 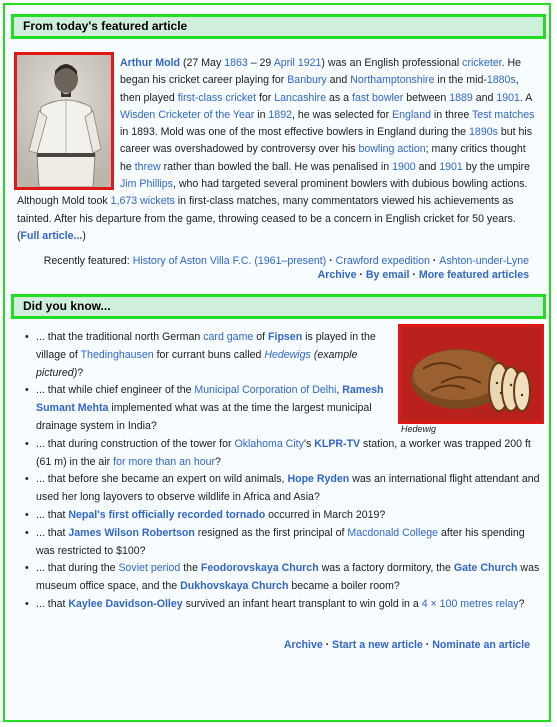 What do you see at coordinates (483, 132) in the screenshot?
I see `link: 1890s` at bounding box center [483, 132].